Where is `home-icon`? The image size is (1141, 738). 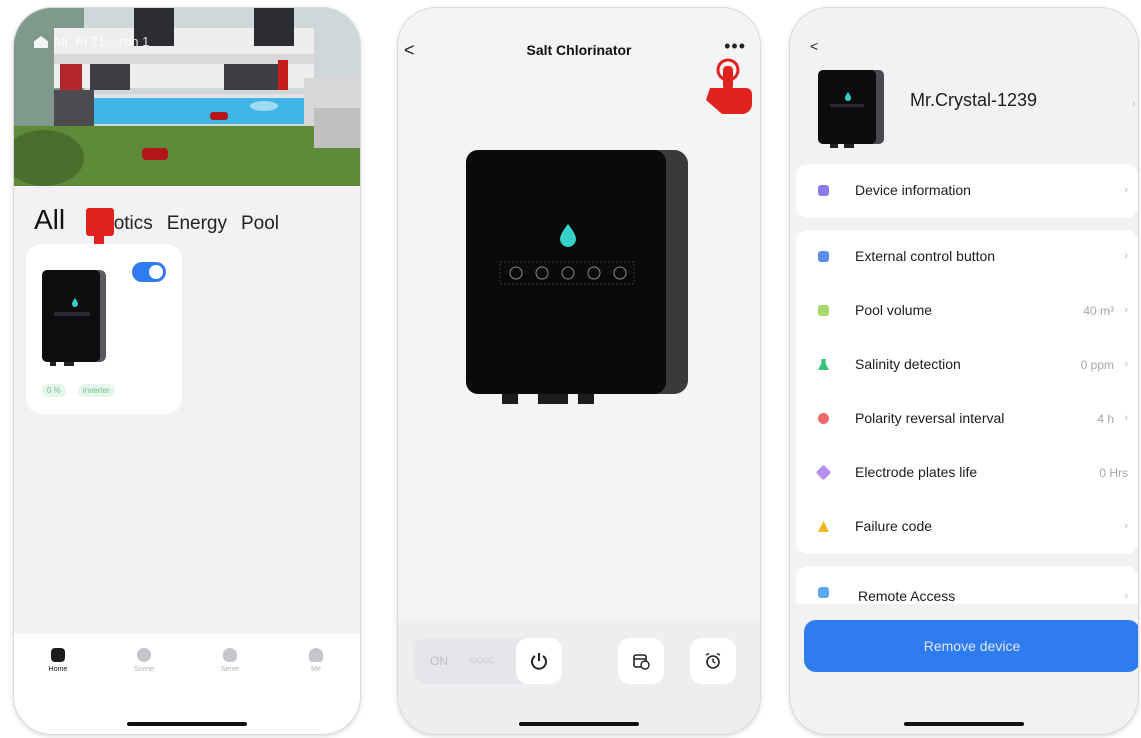
home-icon is located at coordinates (58, 655).